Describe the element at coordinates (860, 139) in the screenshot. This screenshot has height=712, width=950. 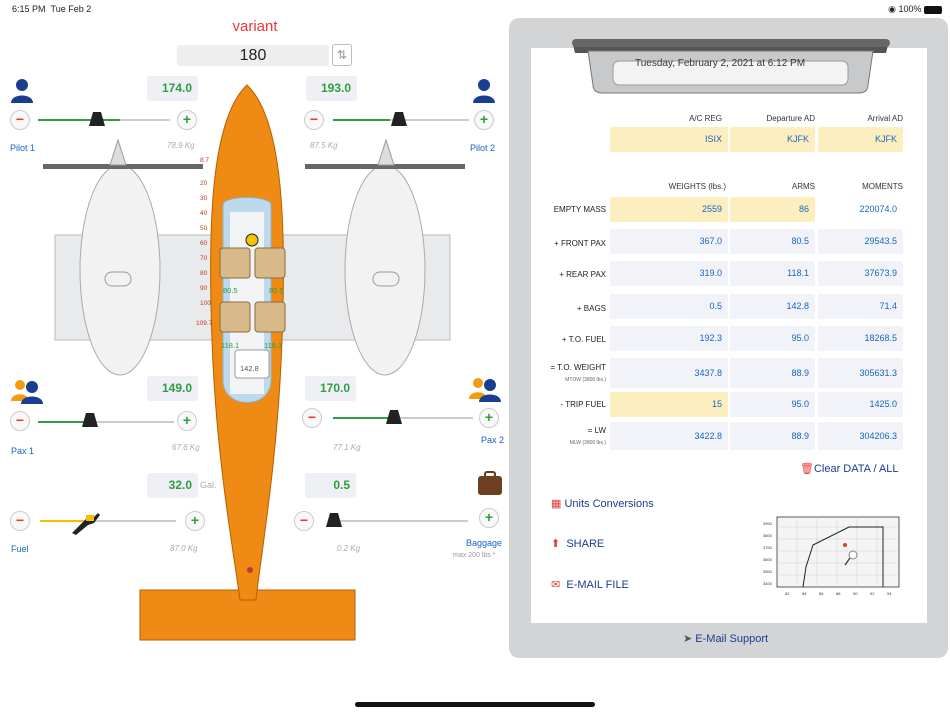
I see `arrival-field: KJFK` at that location.